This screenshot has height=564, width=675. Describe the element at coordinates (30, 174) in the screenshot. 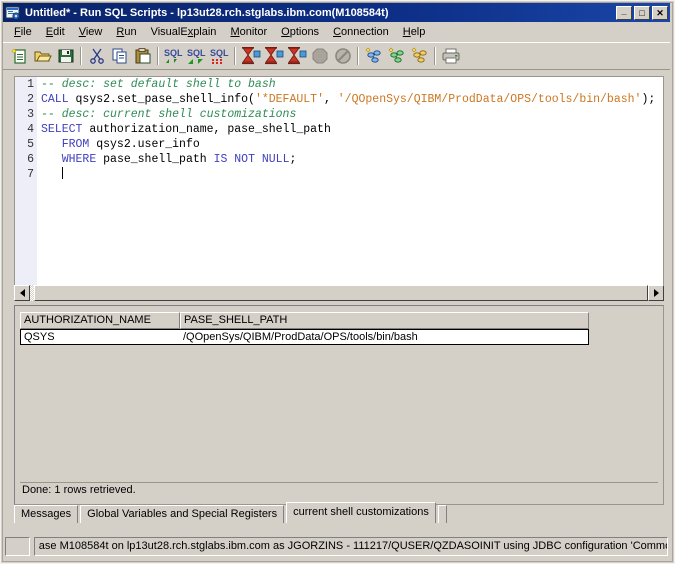

I see `line-number: 7` at that location.